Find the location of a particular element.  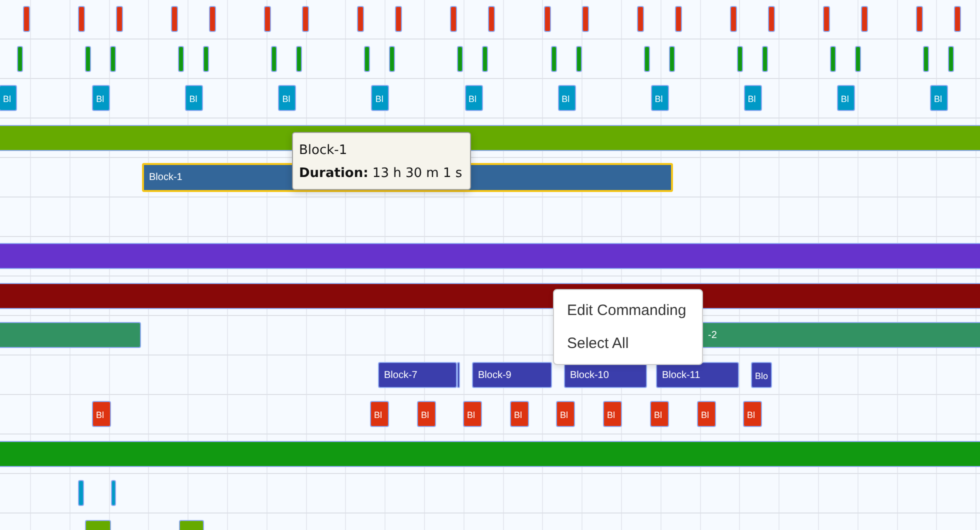

tooltip-title: Block-1 is located at coordinates (323, 150).